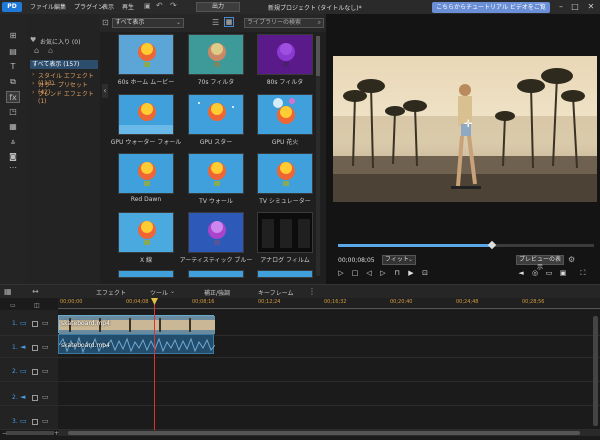 This screenshot has height=440, width=600. What do you see at coordinates (583, 273) in the screenshot?
I see `fullscreen-icon: ⛶` at bounding box center [583, 273].